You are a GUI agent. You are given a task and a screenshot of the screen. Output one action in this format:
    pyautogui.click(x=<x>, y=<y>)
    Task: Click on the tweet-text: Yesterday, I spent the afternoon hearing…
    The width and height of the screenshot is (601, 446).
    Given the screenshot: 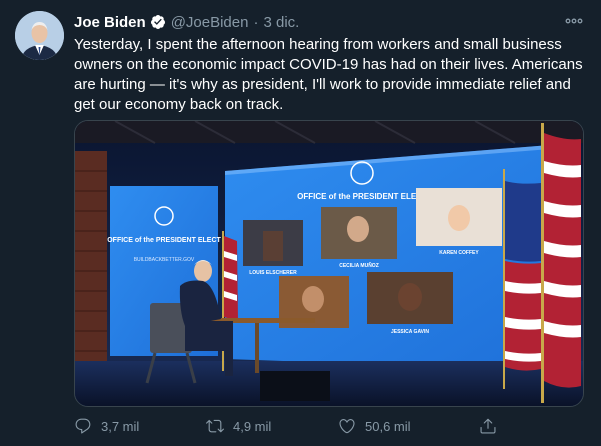 What is the action you would take?
    pyautogui.click(x=328, y=74)
    